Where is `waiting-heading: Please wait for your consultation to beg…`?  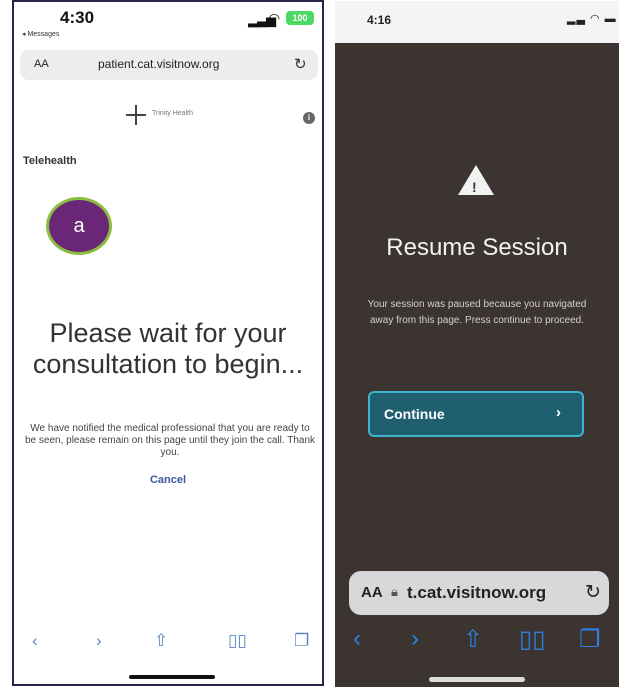 waiting-heading: Please wait for your consultation to beg… is located at coordinates (168, 348).